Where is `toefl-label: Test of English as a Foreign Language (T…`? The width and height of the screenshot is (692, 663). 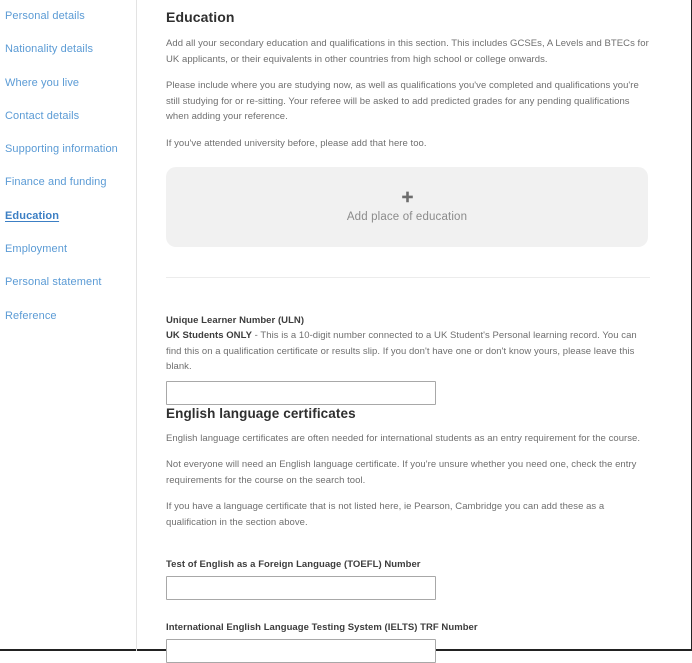 toefl-label: Test of English as a Foreign Language (T… is located at coordinates (293, 564).